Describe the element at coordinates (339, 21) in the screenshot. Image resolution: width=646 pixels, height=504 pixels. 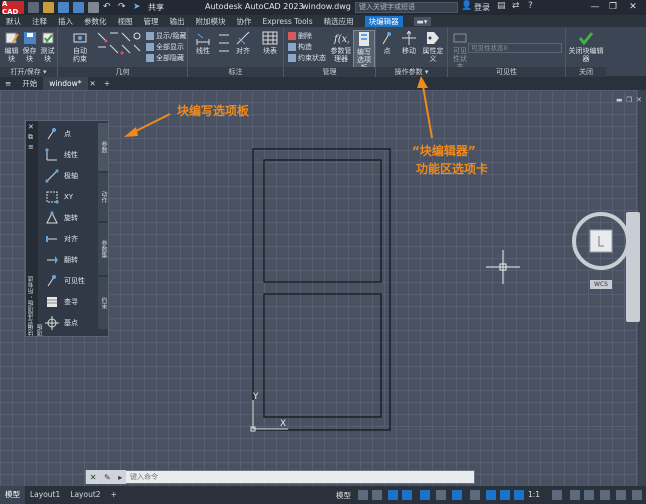
I see `tab-featured-apps: 精选应用` at that location.